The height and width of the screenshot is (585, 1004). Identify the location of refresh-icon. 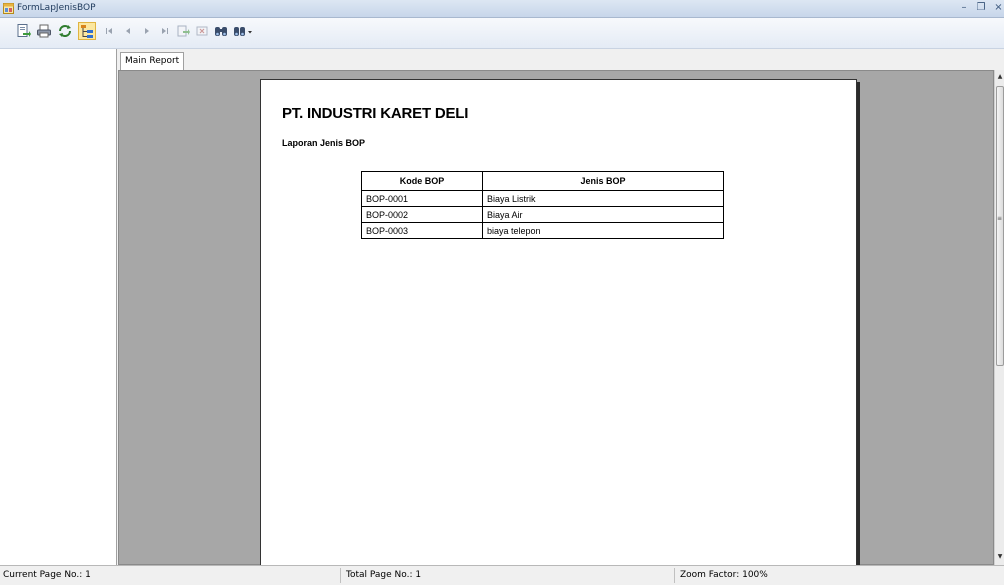
(65, 31).